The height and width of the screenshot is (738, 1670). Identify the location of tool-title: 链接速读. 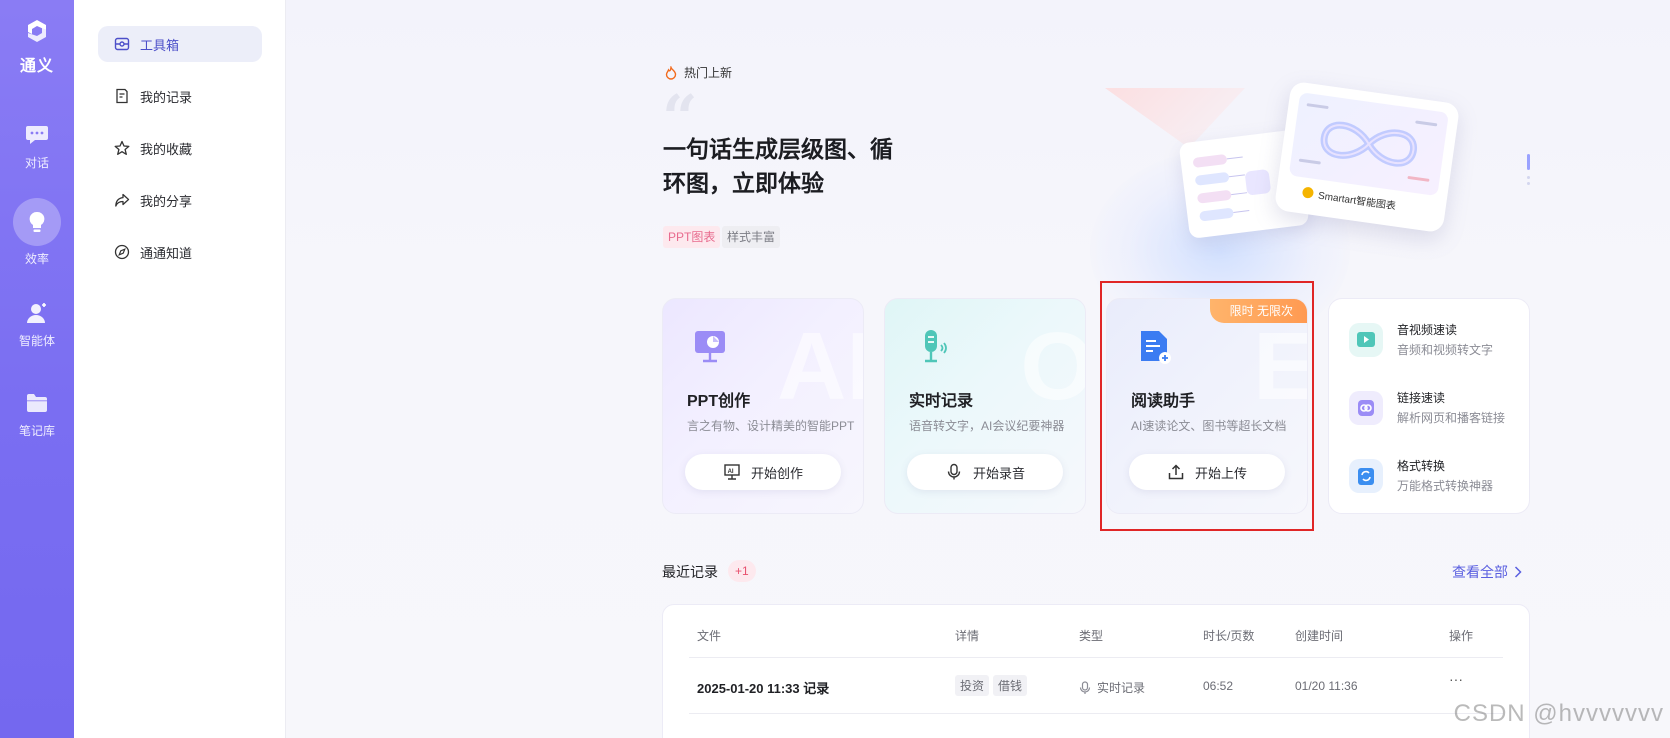
(1421, 398).